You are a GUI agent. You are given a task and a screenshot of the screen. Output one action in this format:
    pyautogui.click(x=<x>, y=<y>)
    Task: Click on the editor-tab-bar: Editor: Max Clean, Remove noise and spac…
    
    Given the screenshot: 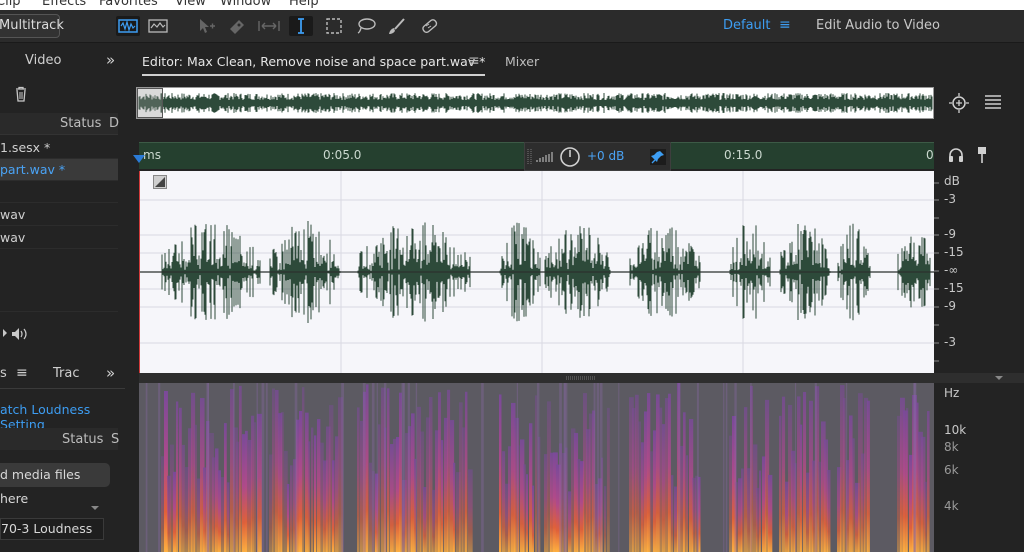 What is the action you would take?
    pyautogui.click(x=576, y=61)
    